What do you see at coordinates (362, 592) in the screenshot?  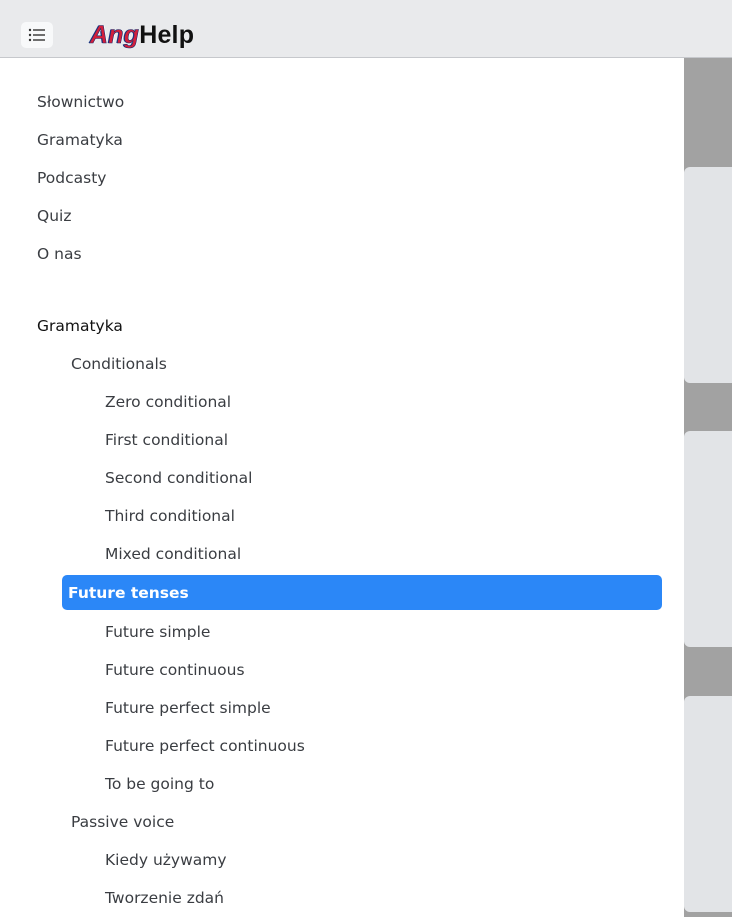 I see `nav-group-future-tenses-active: Future tenses` at bounding box center [362, 592].